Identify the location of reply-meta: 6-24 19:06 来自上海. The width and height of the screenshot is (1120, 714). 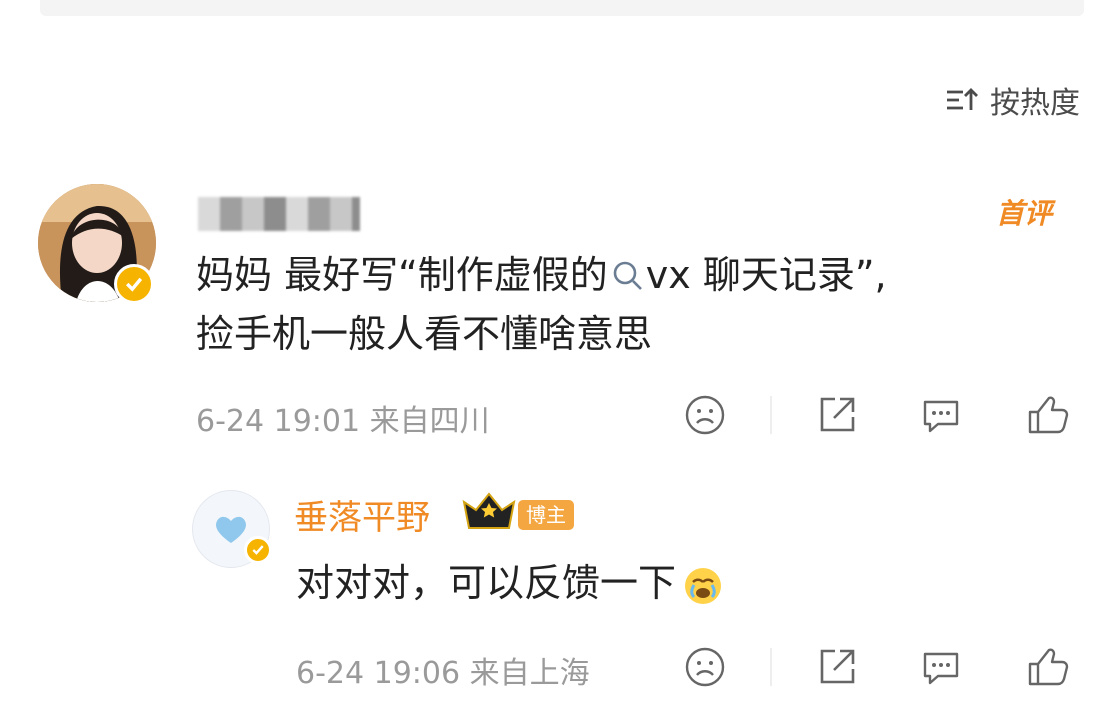
(443, 670).